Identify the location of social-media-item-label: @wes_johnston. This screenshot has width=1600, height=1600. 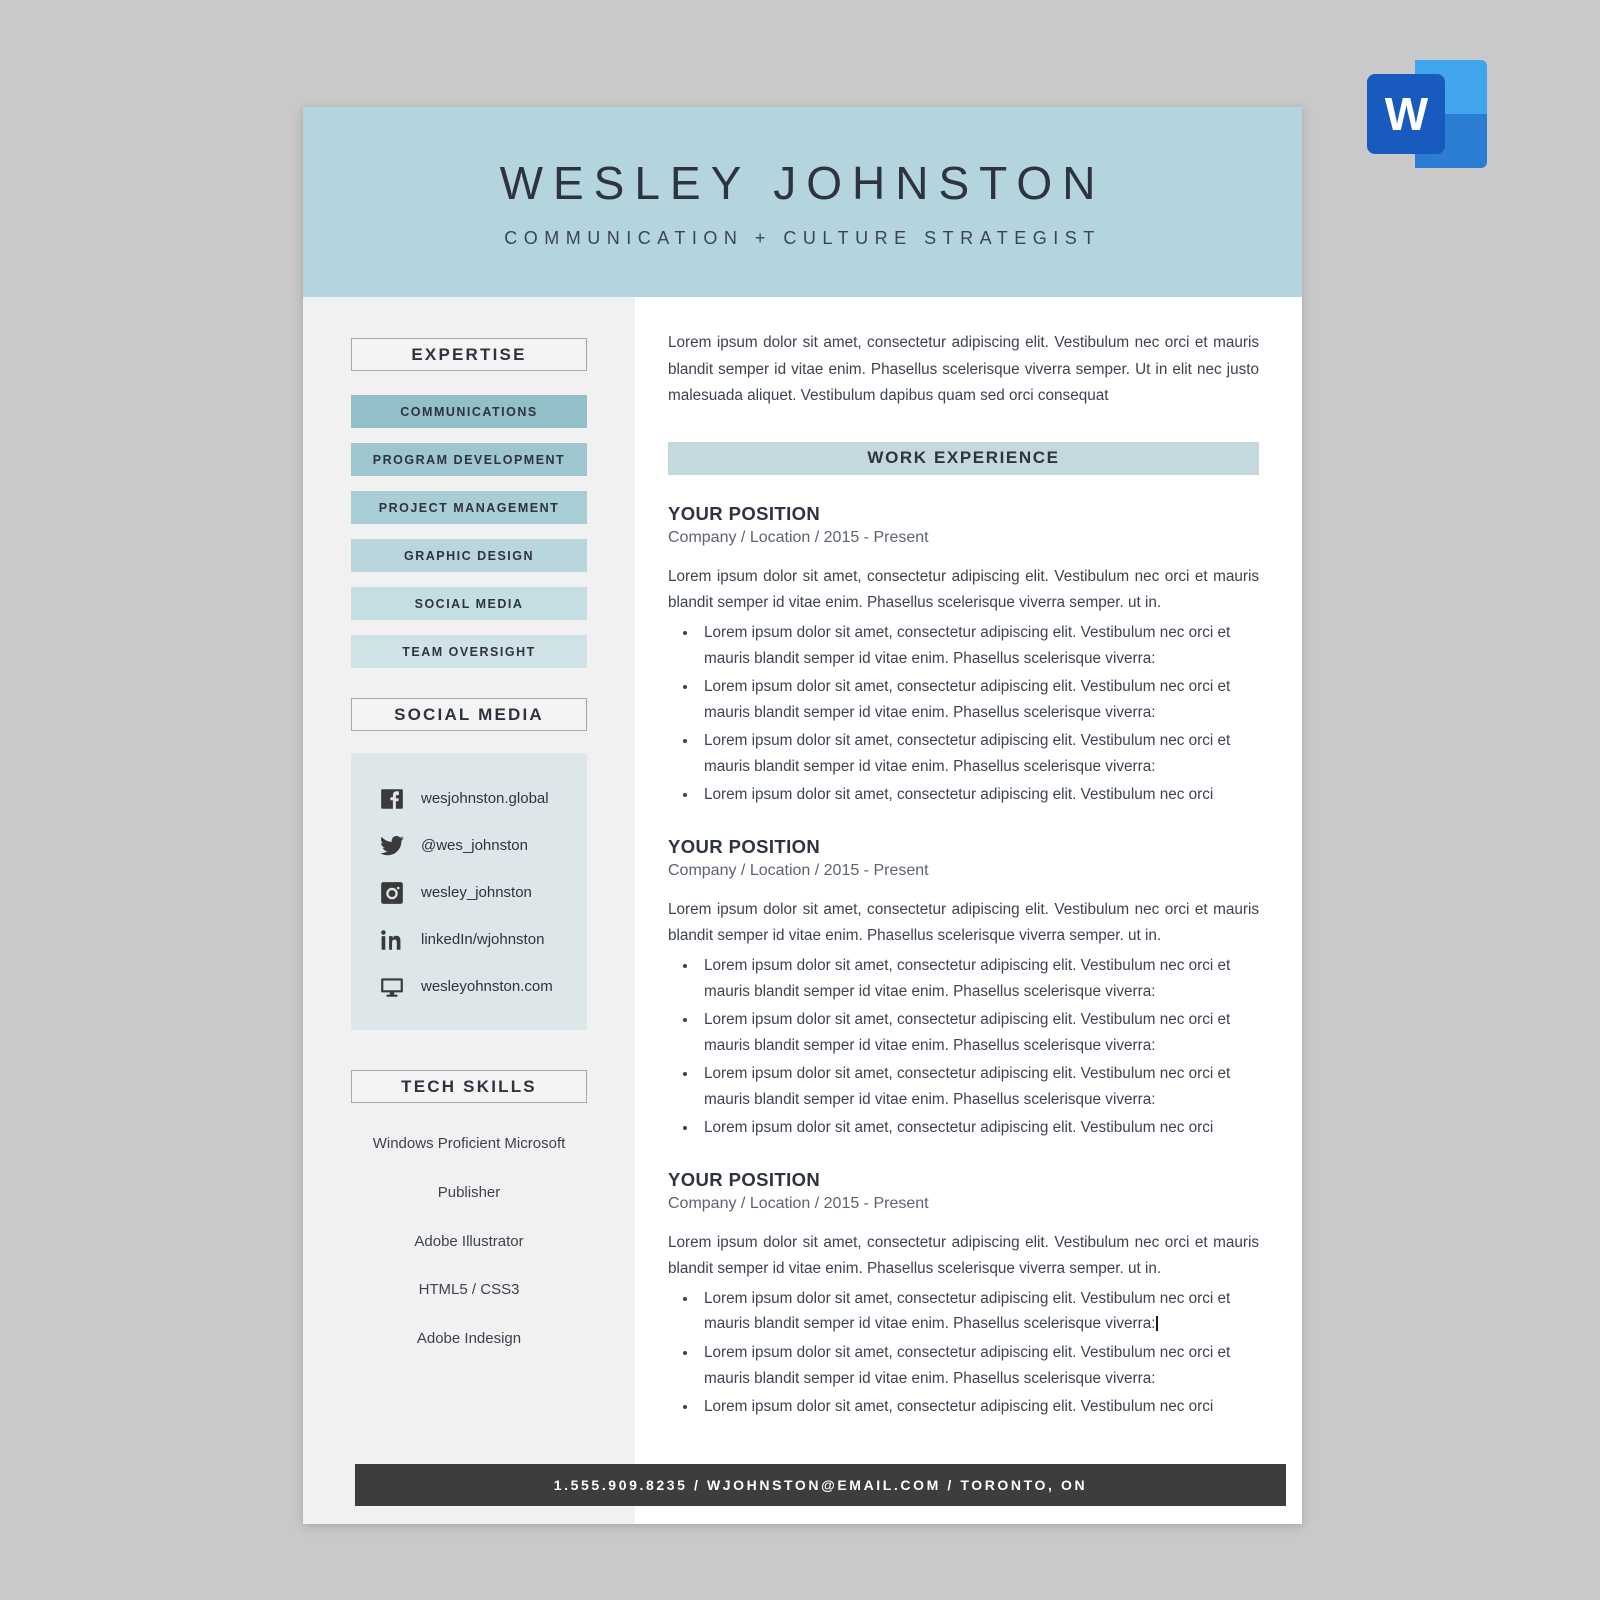
(474, 845).